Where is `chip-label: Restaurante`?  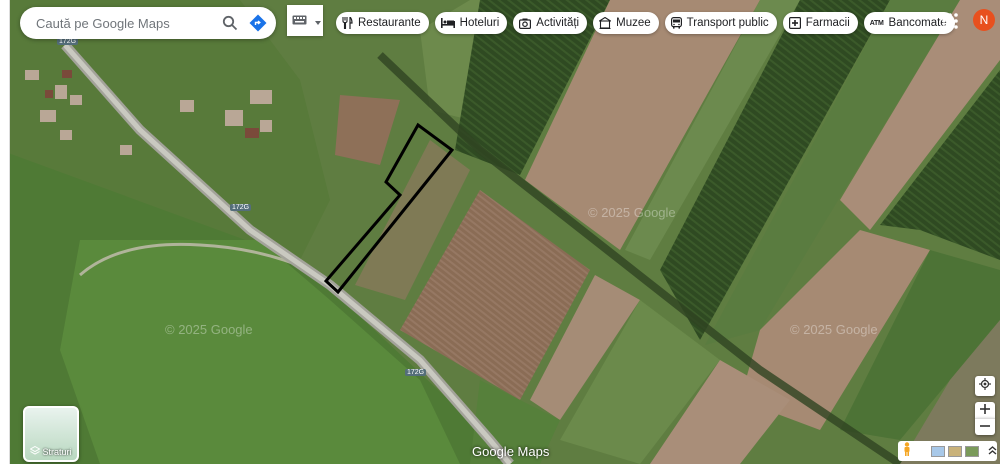 chip-label: Restaurante is located at coordinates (389, 23).